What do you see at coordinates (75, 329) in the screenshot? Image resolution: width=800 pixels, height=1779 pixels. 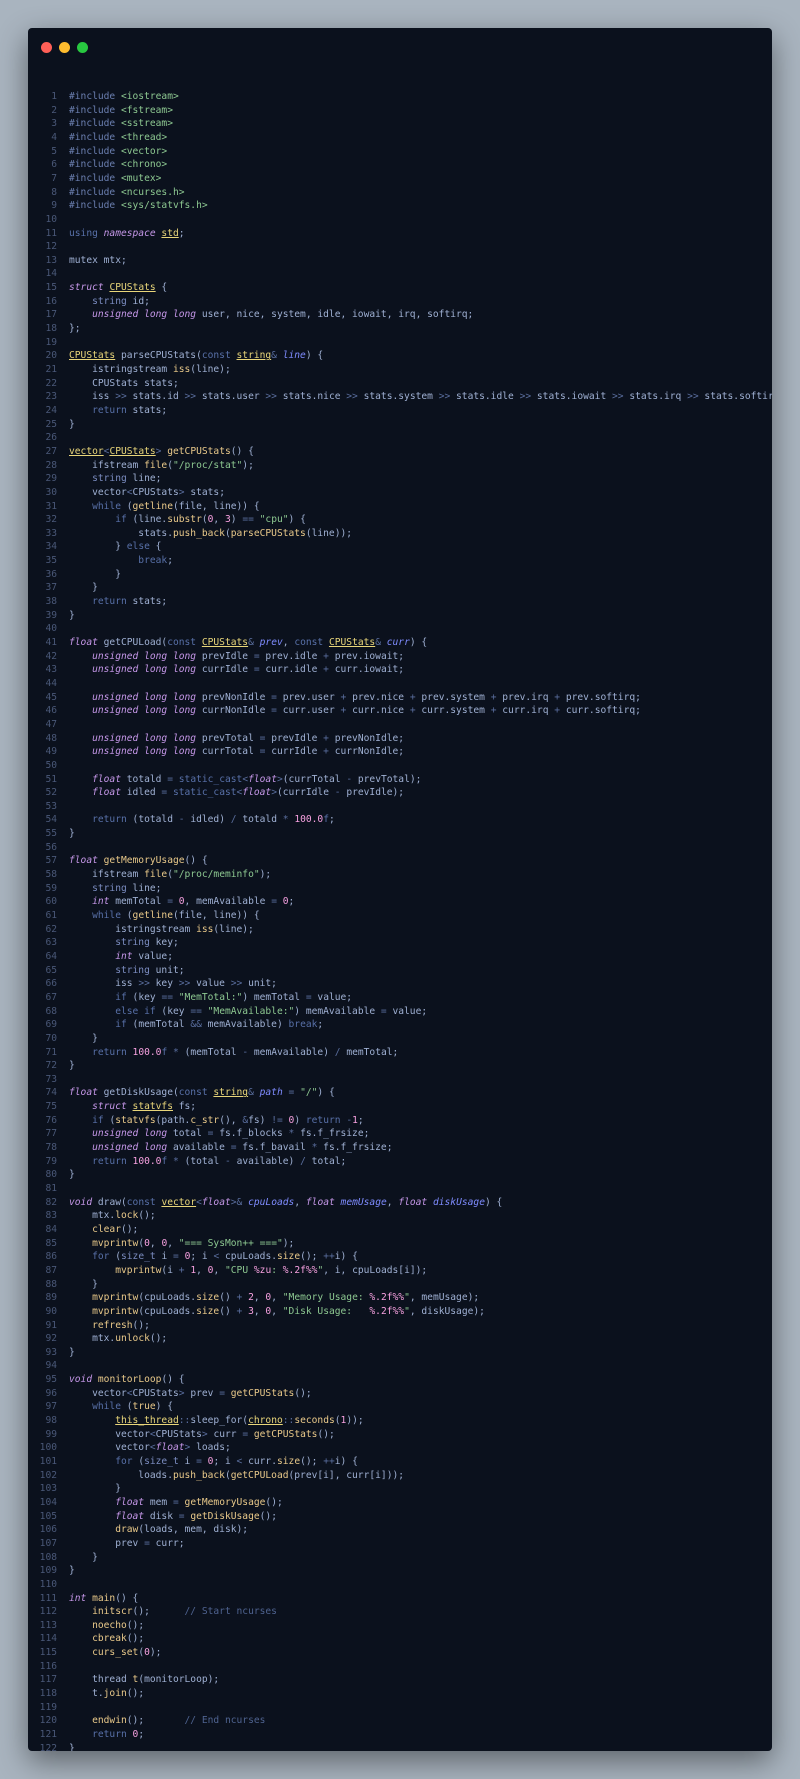 I see `code-text: };` at bounding box center [75, 329].